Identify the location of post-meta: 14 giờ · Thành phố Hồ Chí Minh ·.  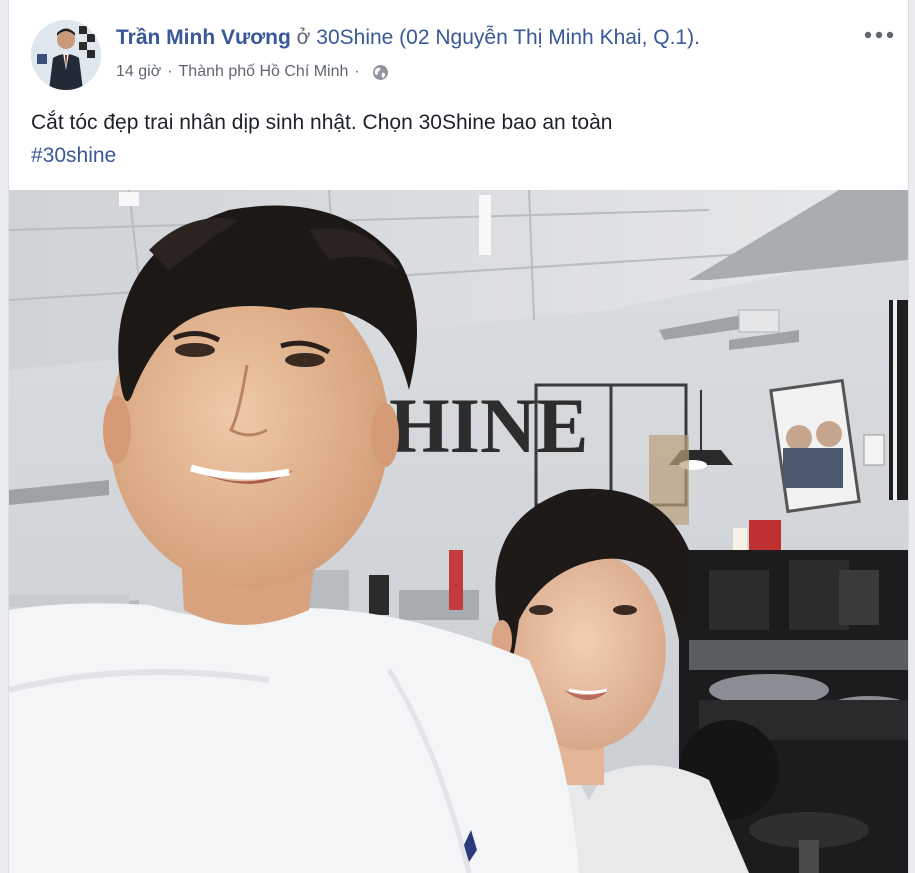
(252, 72).